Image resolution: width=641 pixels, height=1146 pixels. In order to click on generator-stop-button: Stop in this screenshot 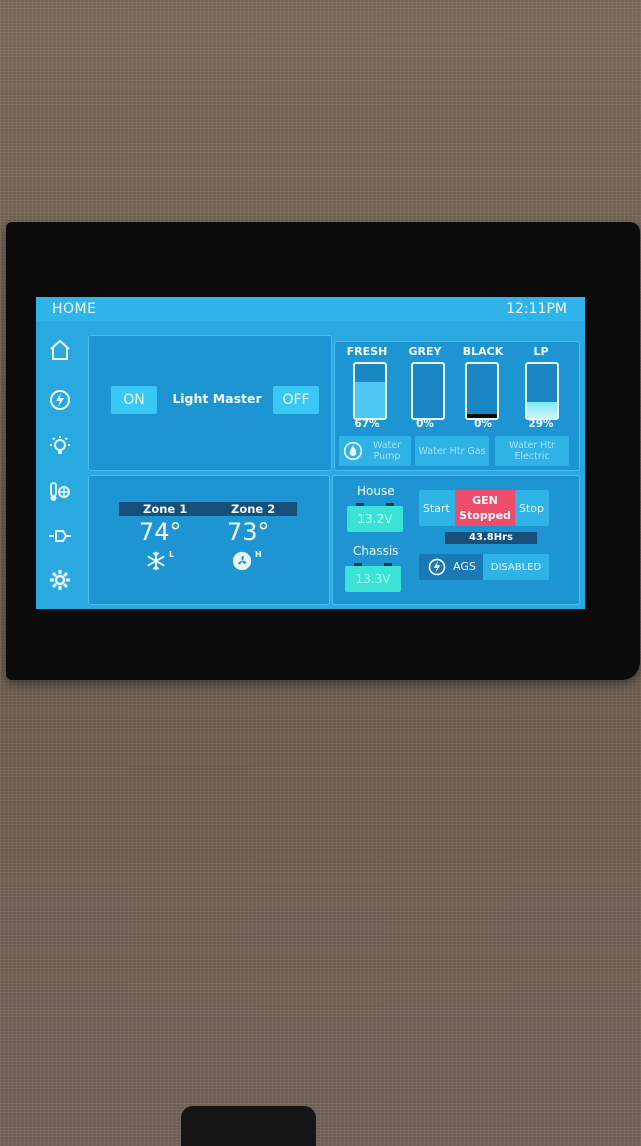, I will do `click(531, 508)`.